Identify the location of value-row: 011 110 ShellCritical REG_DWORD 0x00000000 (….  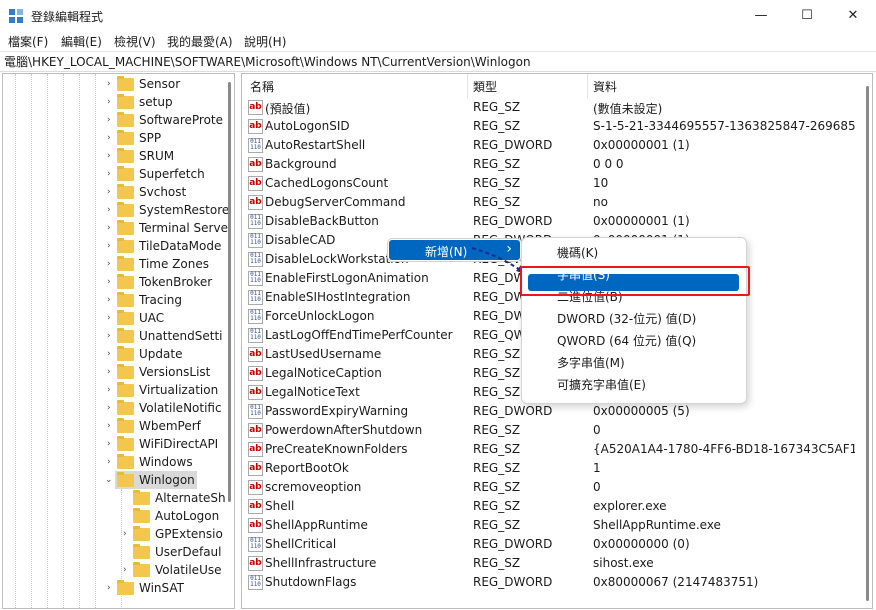
(552, 544).